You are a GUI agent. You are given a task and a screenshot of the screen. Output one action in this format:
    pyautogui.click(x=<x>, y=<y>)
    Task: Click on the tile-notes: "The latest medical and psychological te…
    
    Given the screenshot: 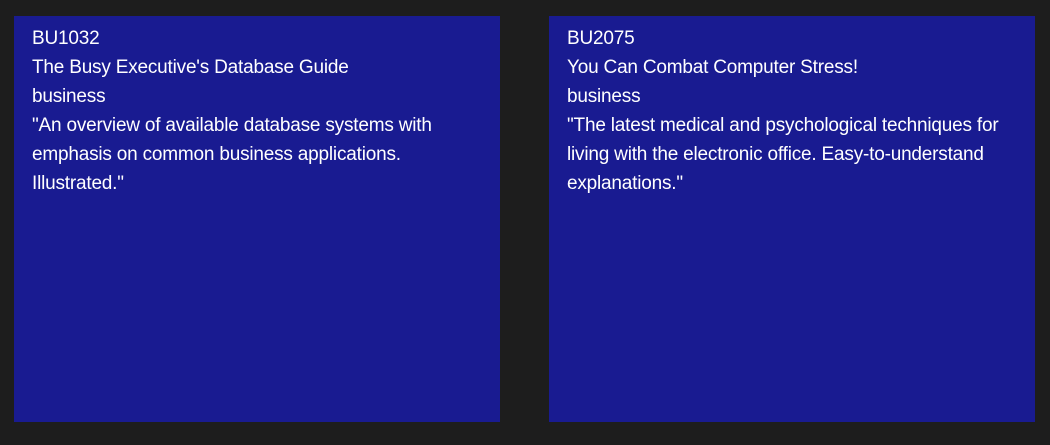 What is the action you would take?
    pyautogui.click(x=783, y=154)
    